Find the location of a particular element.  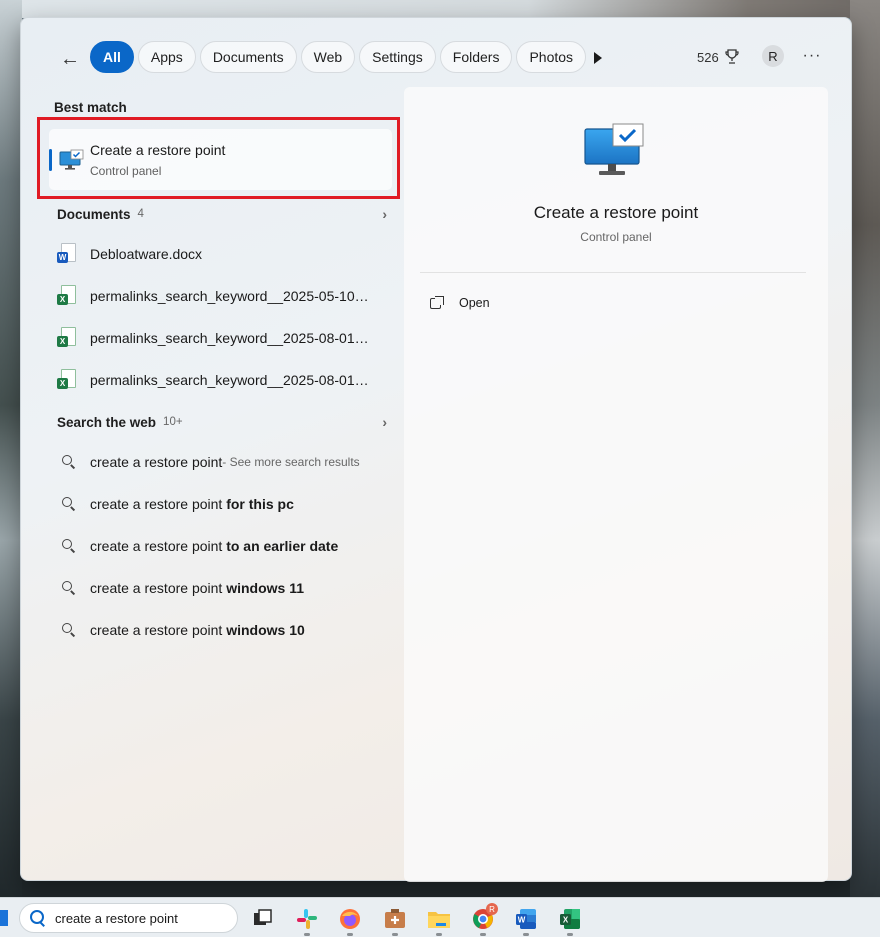

suggestion-completion: to an earlier date is located at coordinates (282, 546).